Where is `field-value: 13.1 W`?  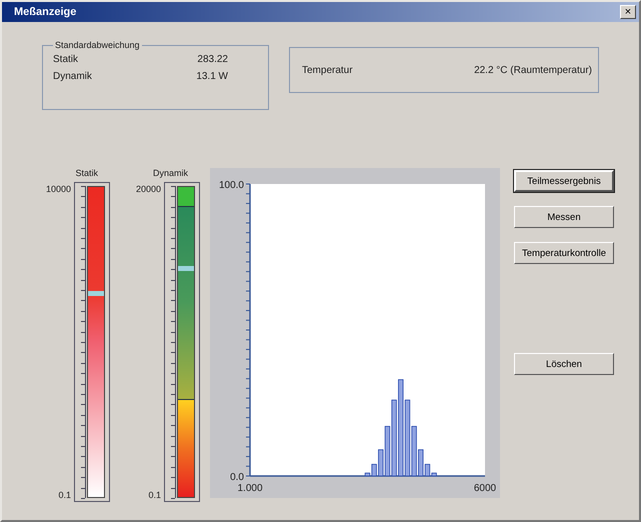
field-value: 13.1 W is located at coordinates (212, 76).